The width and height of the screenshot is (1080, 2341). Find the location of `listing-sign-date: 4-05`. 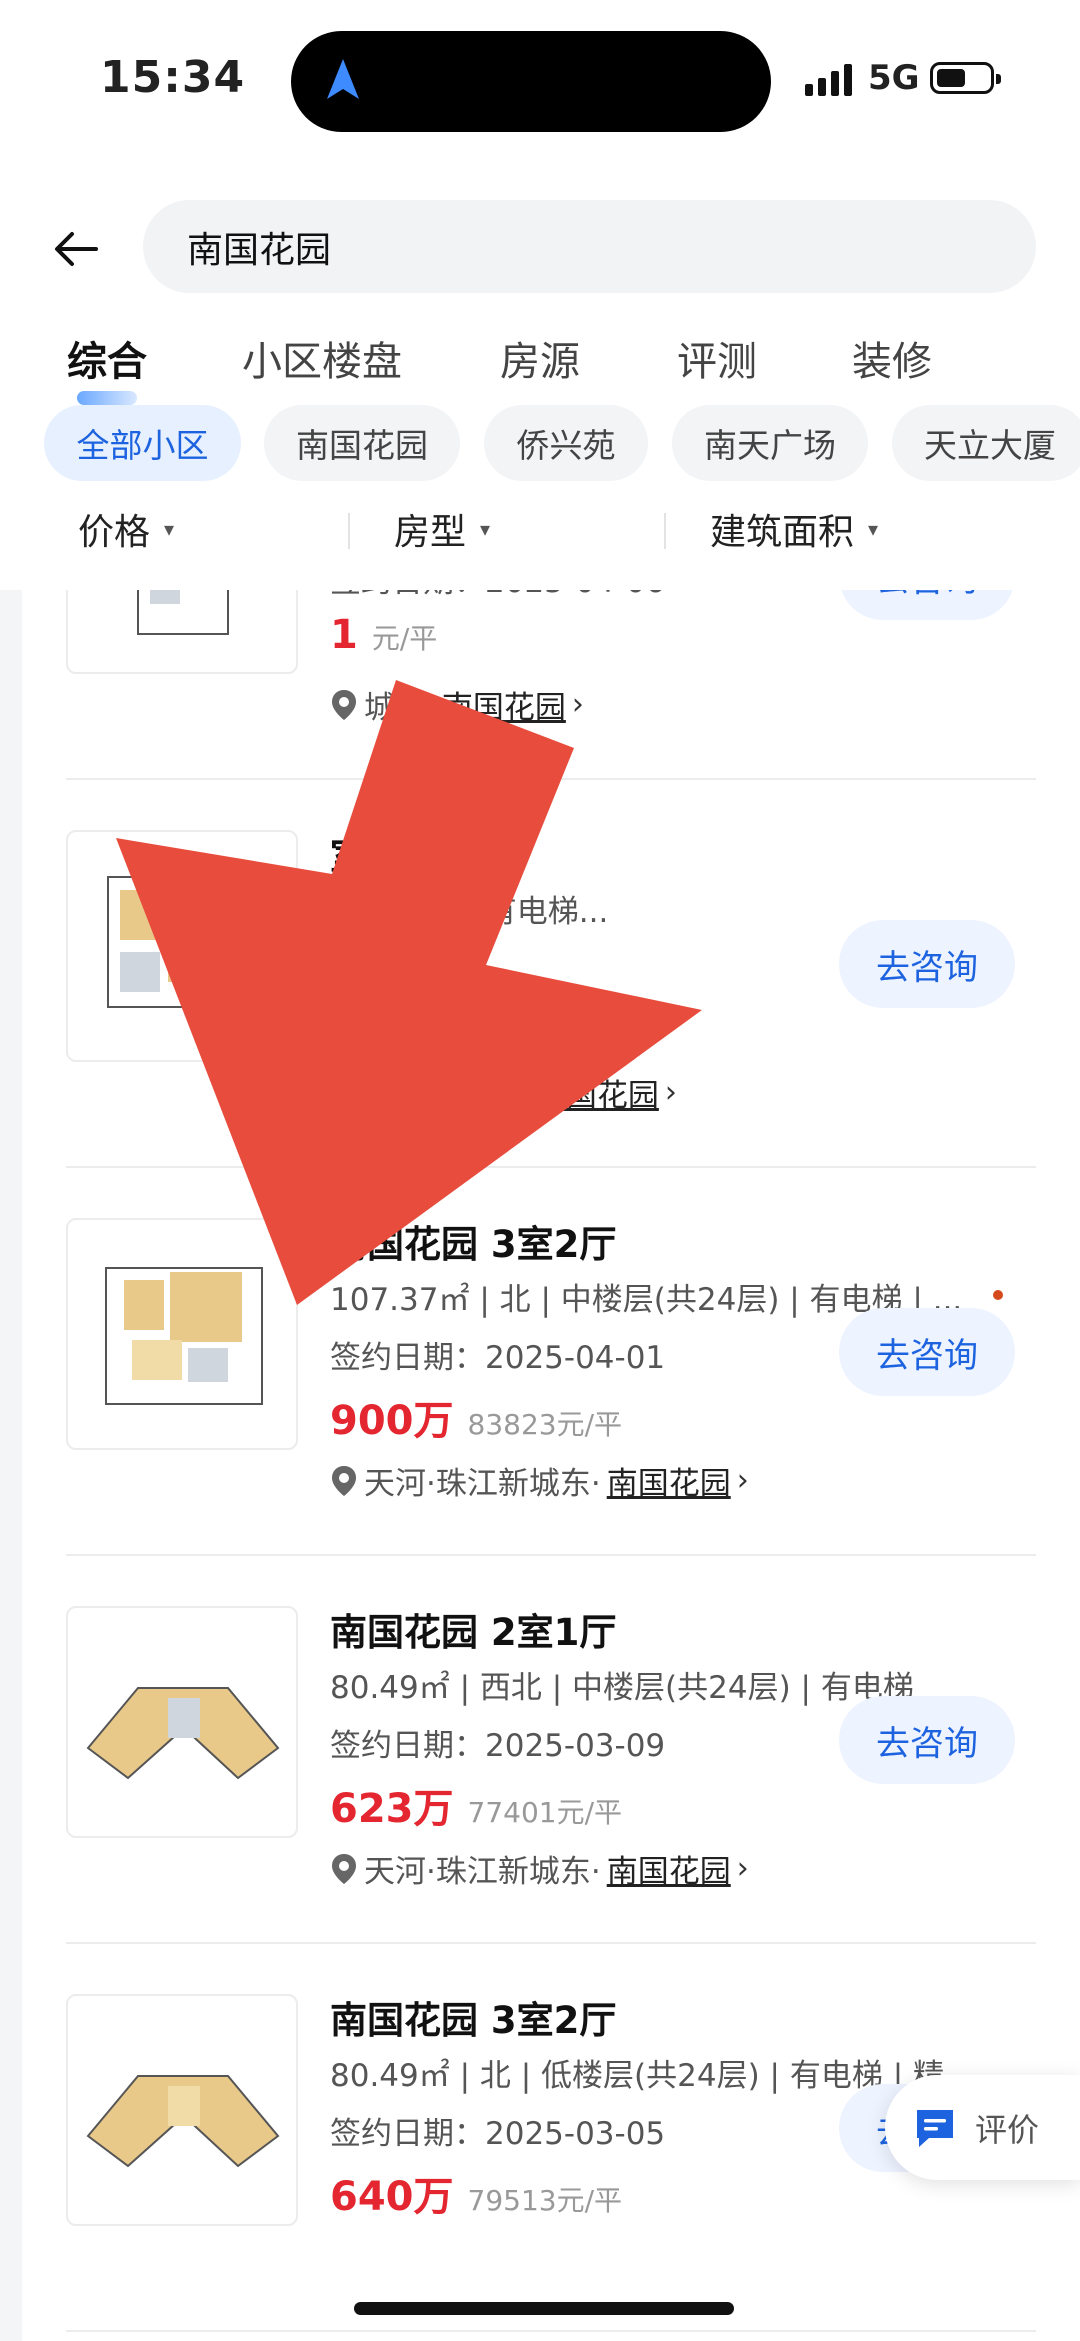

listing-sign-date: 4-05 is located at coordinates (365, 962).